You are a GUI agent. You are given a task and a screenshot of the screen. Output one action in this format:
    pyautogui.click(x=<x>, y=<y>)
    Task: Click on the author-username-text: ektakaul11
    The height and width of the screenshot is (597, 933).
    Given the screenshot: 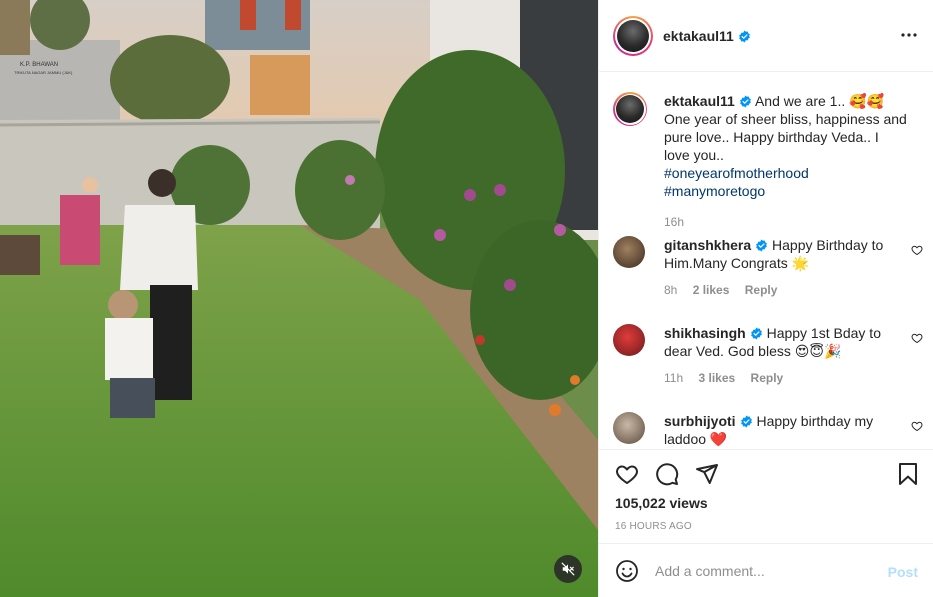 What is the action you would take?
    pyautogui.click(x=698, y=36)
    